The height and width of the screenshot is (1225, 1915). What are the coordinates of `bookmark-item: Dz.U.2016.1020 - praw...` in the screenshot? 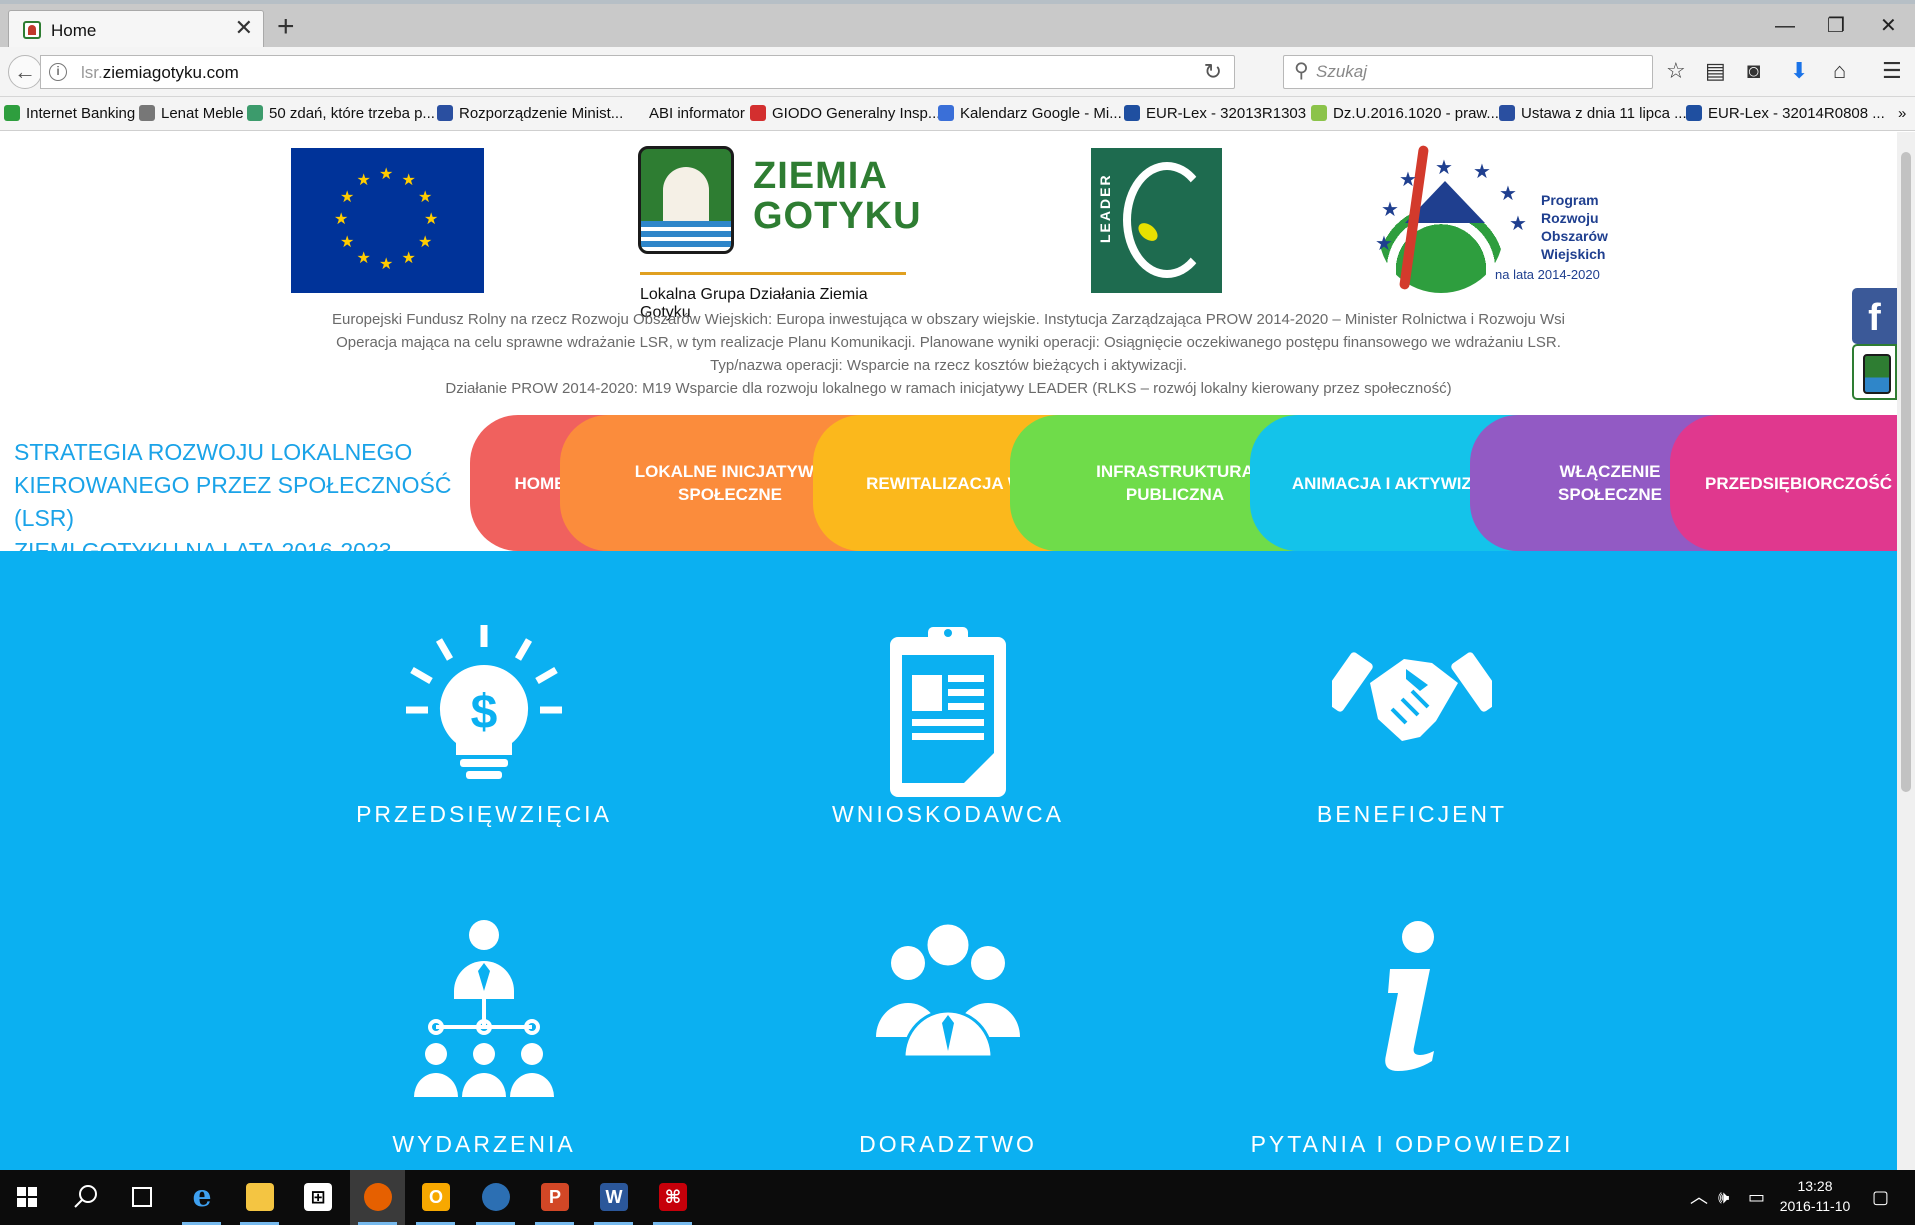 It's located at (1405, 113).